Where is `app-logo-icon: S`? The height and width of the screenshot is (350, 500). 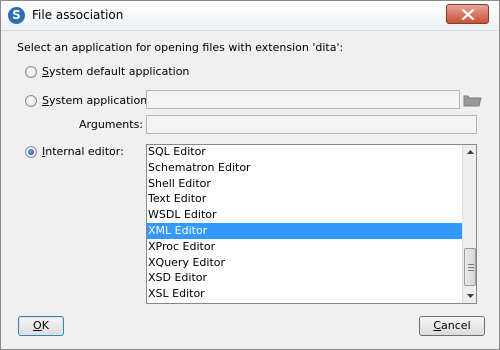 app-logo-icon: S is located at coordinates (16, 15).